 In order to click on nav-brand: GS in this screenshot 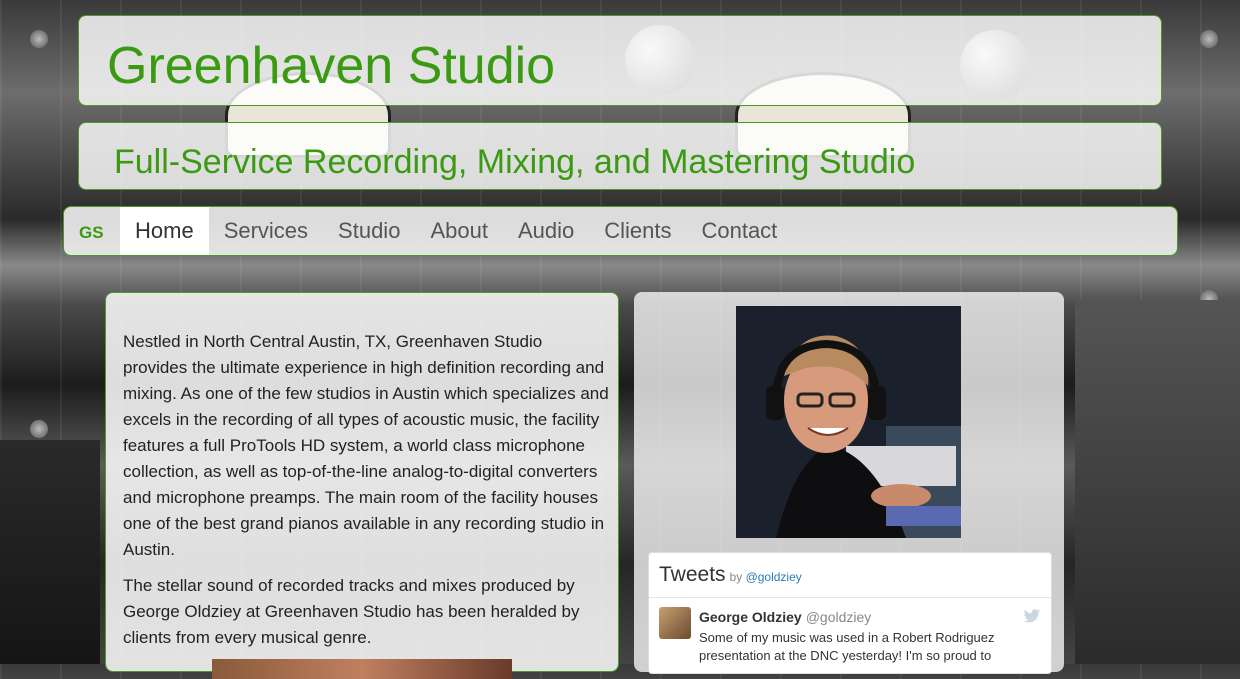, I will do `click(91, 233)`.